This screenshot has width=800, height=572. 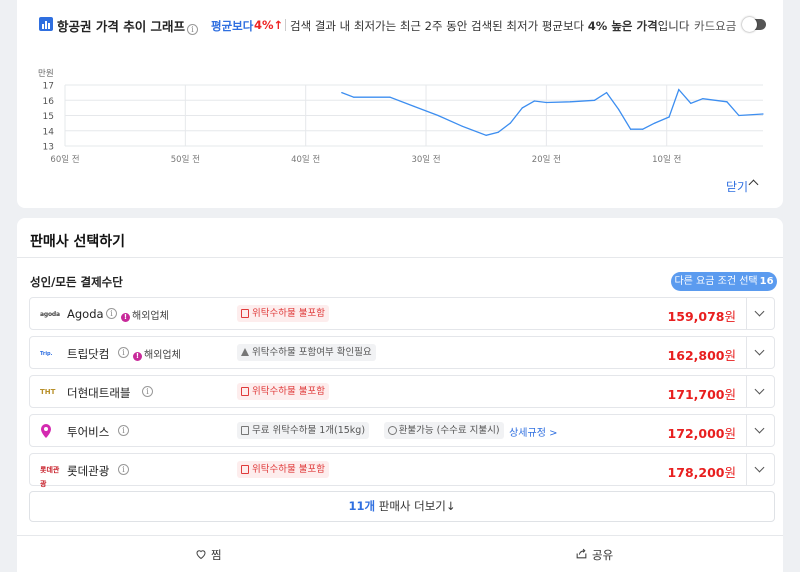 I want to click on seller-price: 178,200원, so click(x=701, y=472).